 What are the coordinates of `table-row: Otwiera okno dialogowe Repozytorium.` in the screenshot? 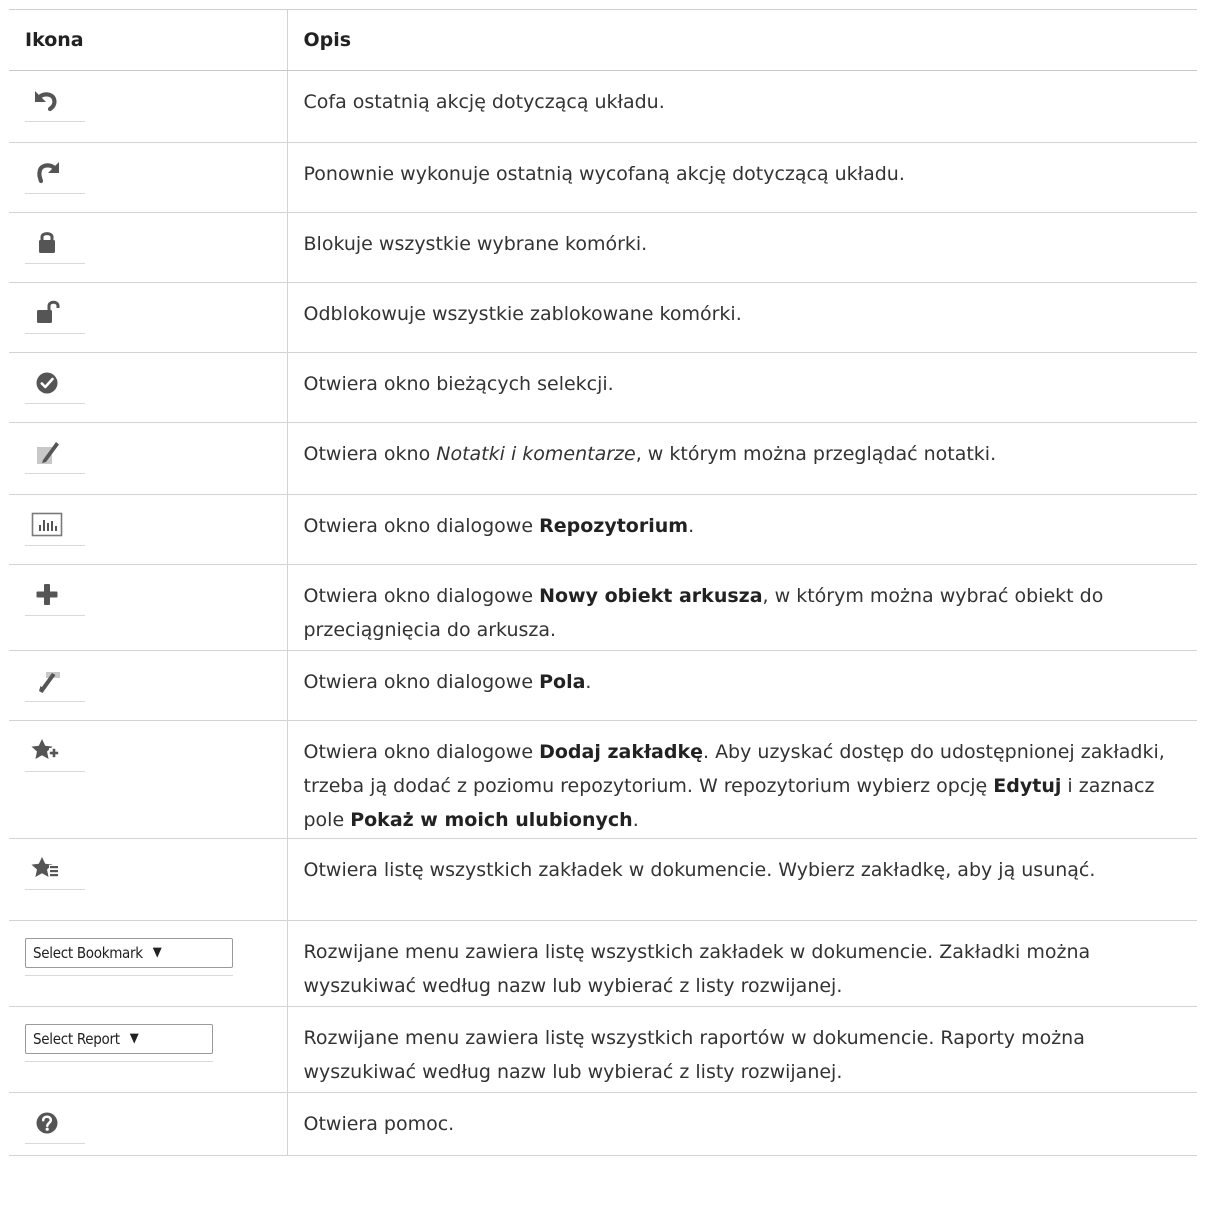 It's located at (603, 529).